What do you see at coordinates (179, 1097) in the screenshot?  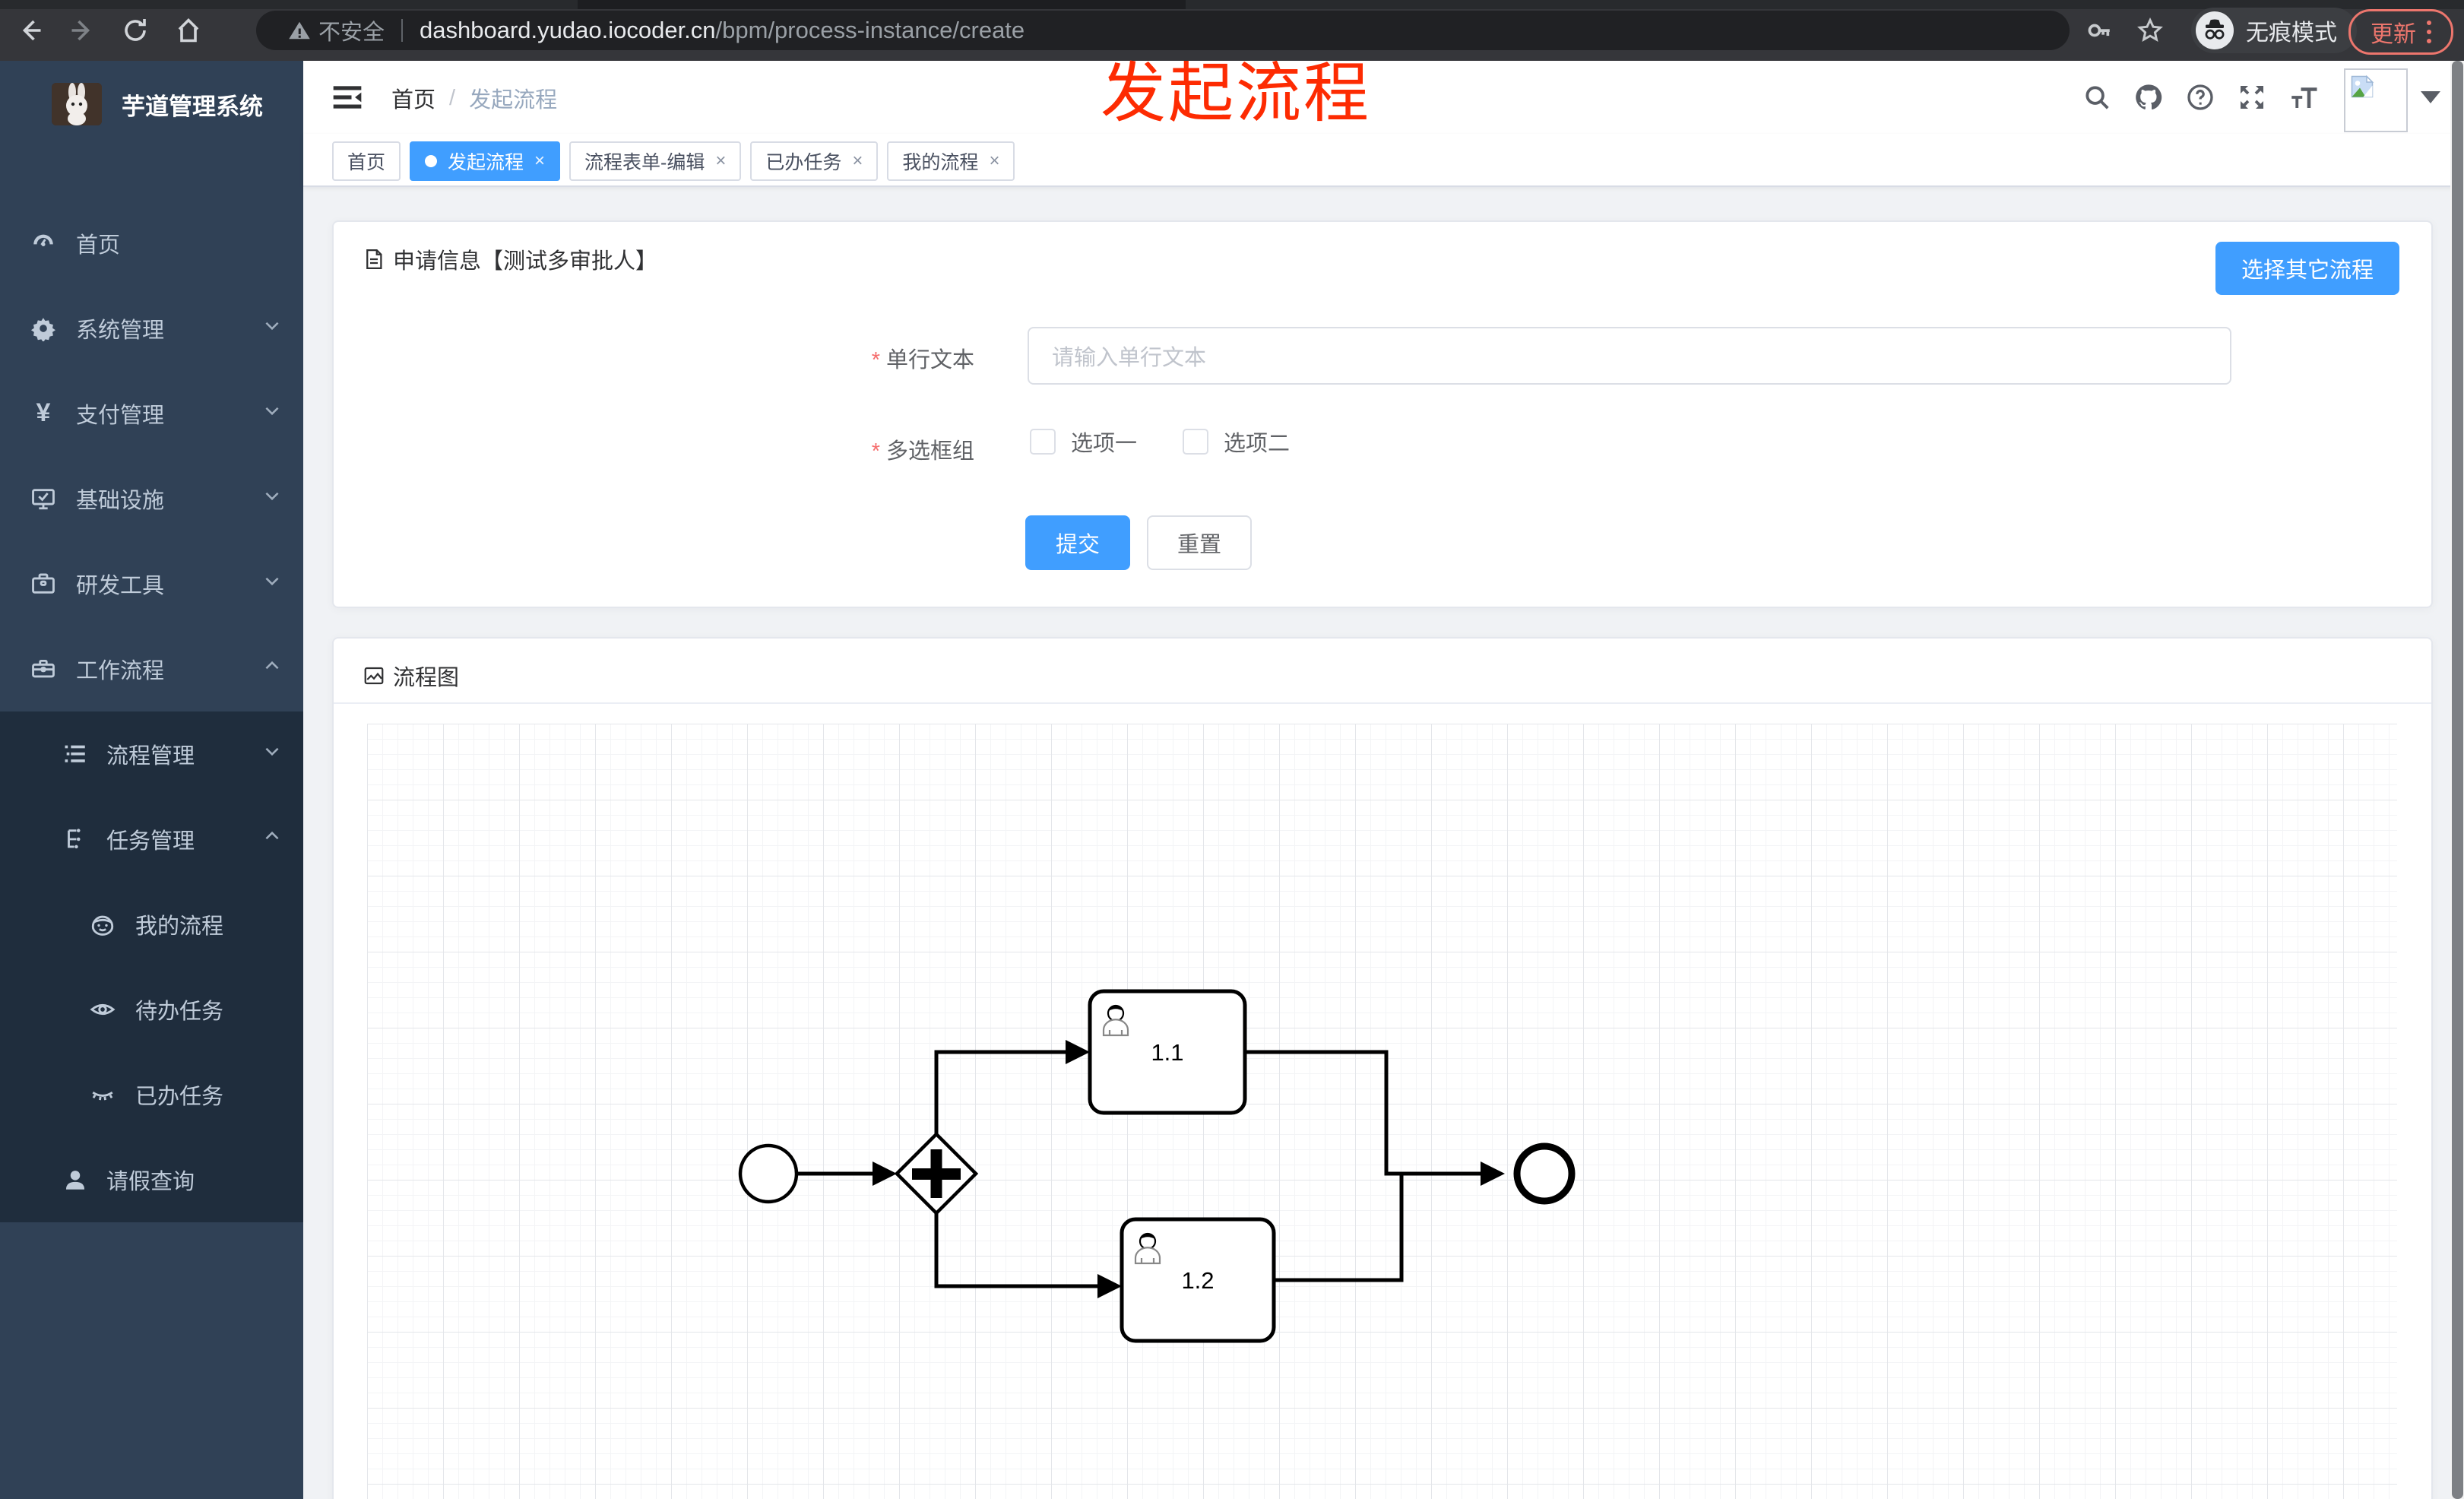 I see `sidebar-item-label: 已办任务` at bounding box center [179, 1097].